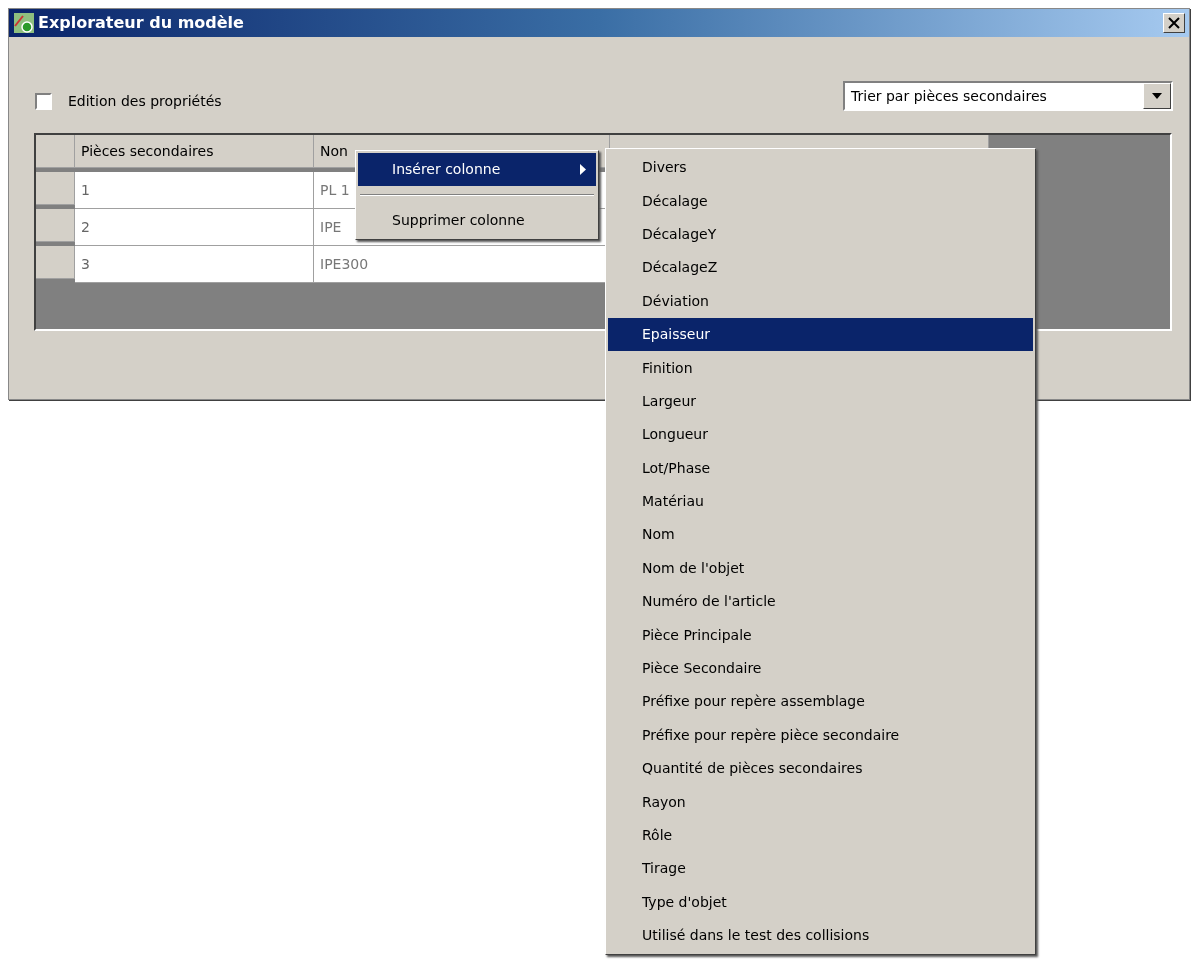  Describe the element at coordinates (147, 151) in the screenshot. I see `column-header: Pièces secondaires` at that location.